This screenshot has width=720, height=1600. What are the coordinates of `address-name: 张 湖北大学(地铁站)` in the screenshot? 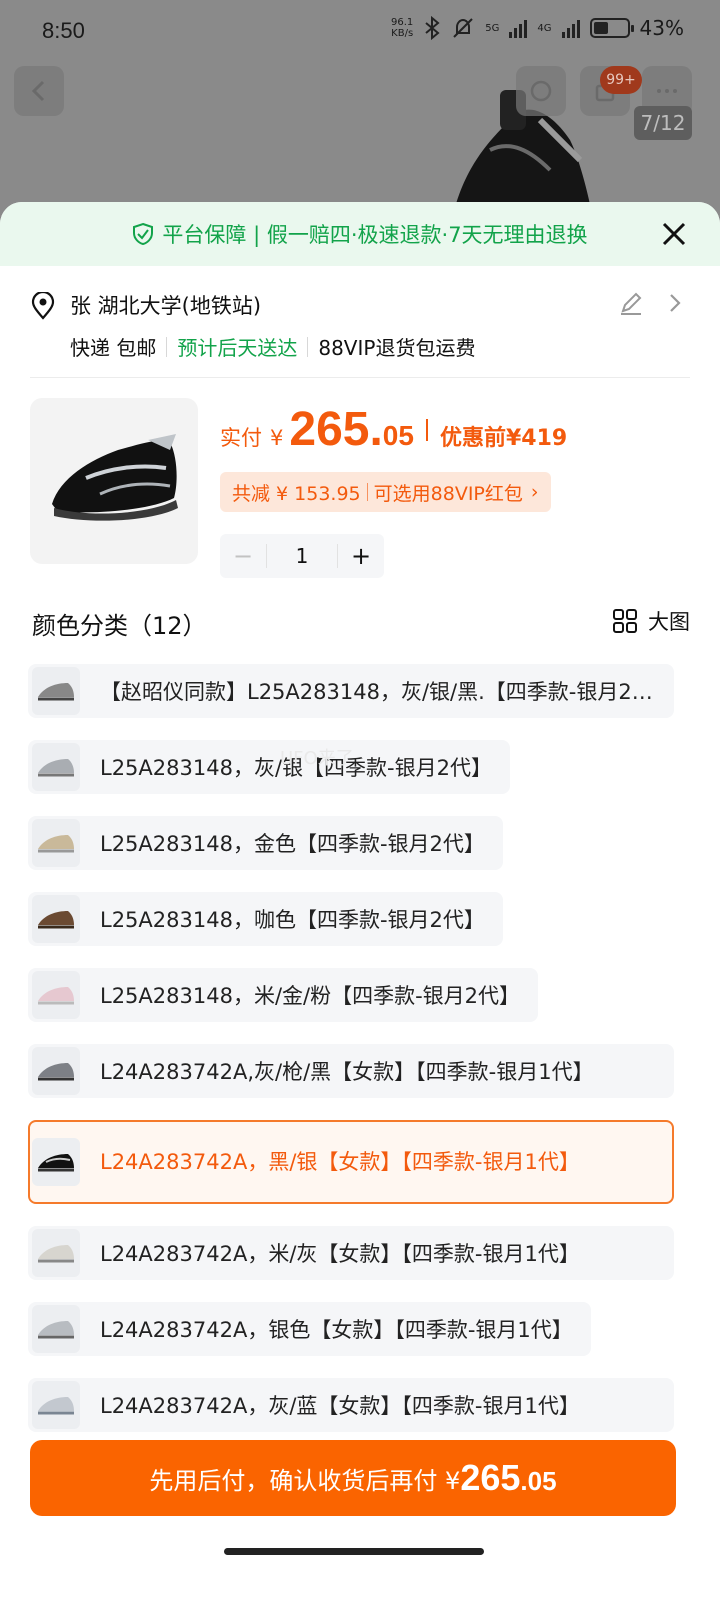 It's located at (166, 306).